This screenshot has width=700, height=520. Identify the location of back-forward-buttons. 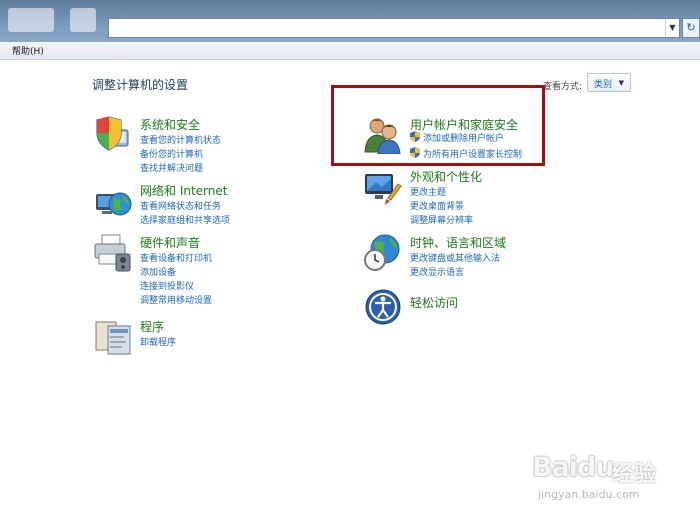
(31, 20).